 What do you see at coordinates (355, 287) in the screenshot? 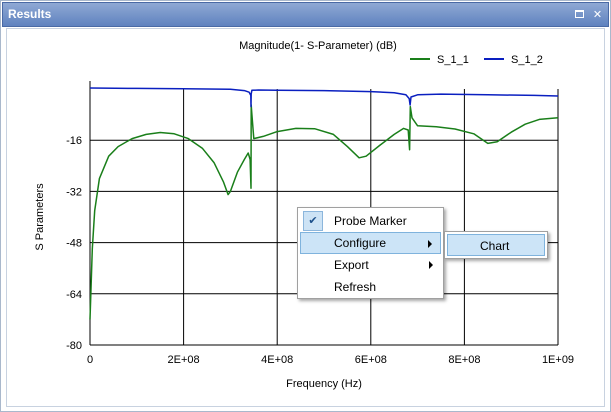
I see `menu-item-label: Refresh` at bounding box center [355, 287].